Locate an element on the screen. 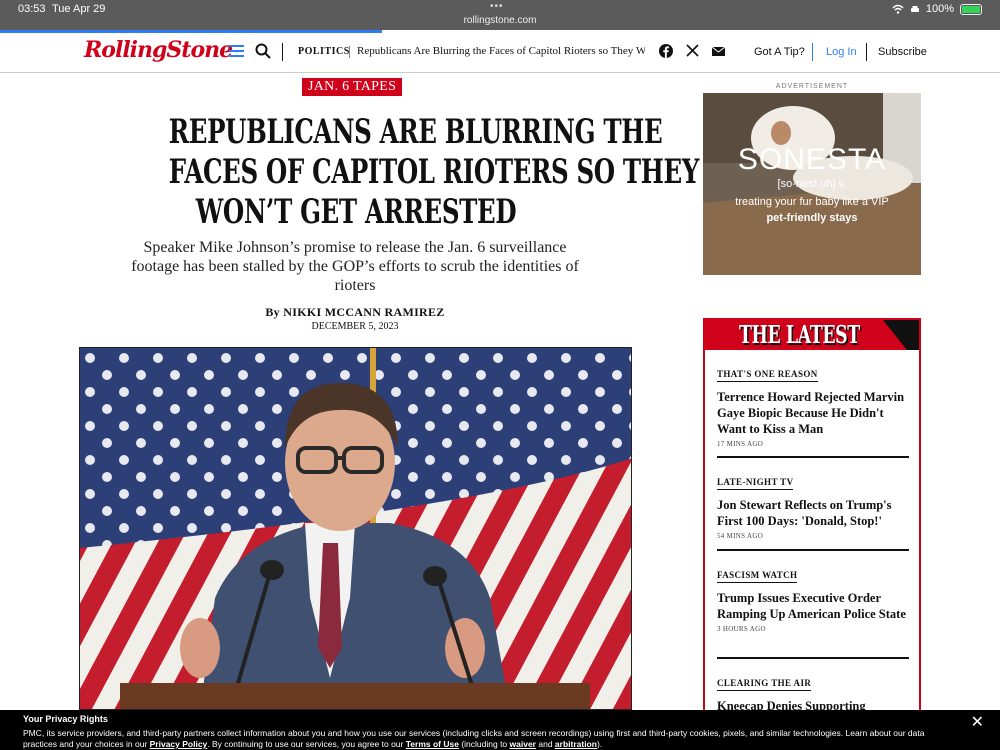  latest-item-time: 54 MINS AGO is located at coordinates (740, 536).